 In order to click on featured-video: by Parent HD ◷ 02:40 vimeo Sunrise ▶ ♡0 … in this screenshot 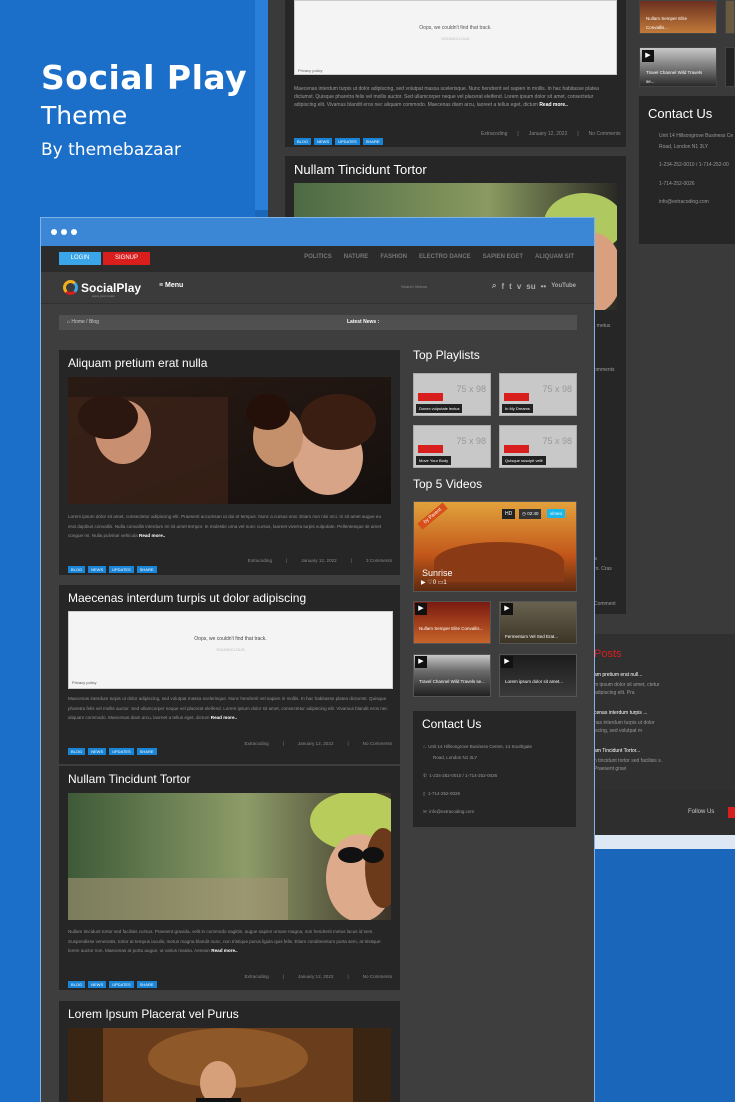, I will do `click(495, 546)`.